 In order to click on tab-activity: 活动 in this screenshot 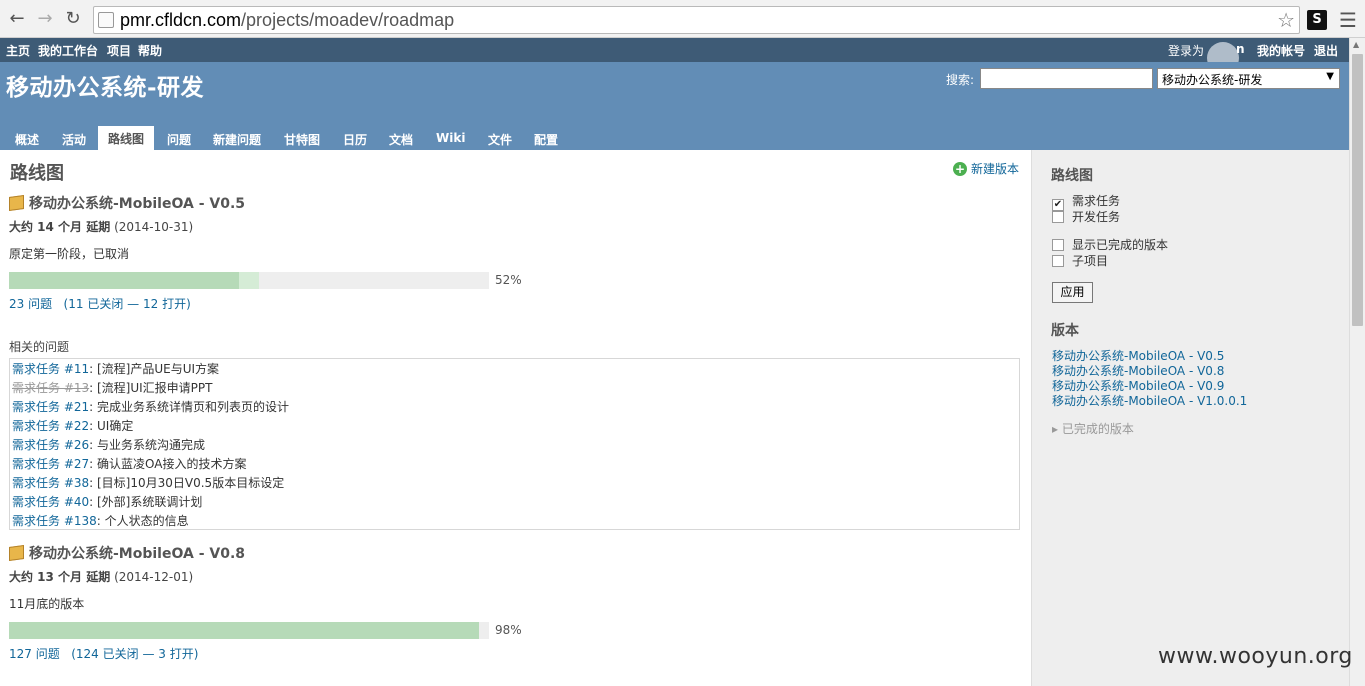, I will do `click(74, 139)`.